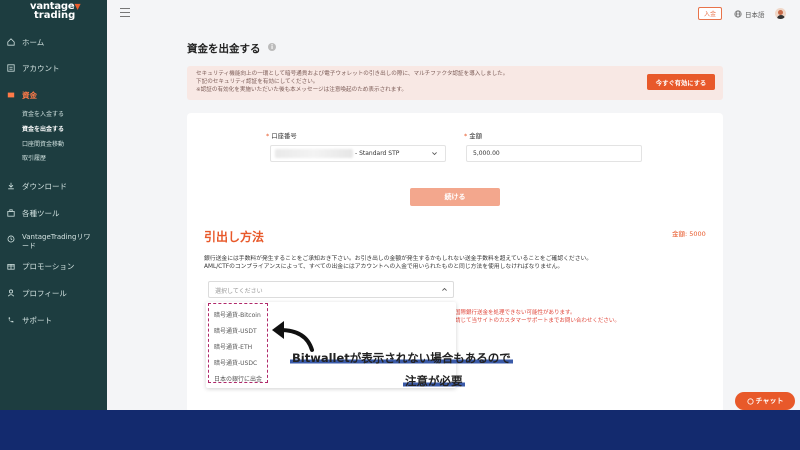  I want to click on sidebar-item-promotion: プロモーション, so click(56, 266).